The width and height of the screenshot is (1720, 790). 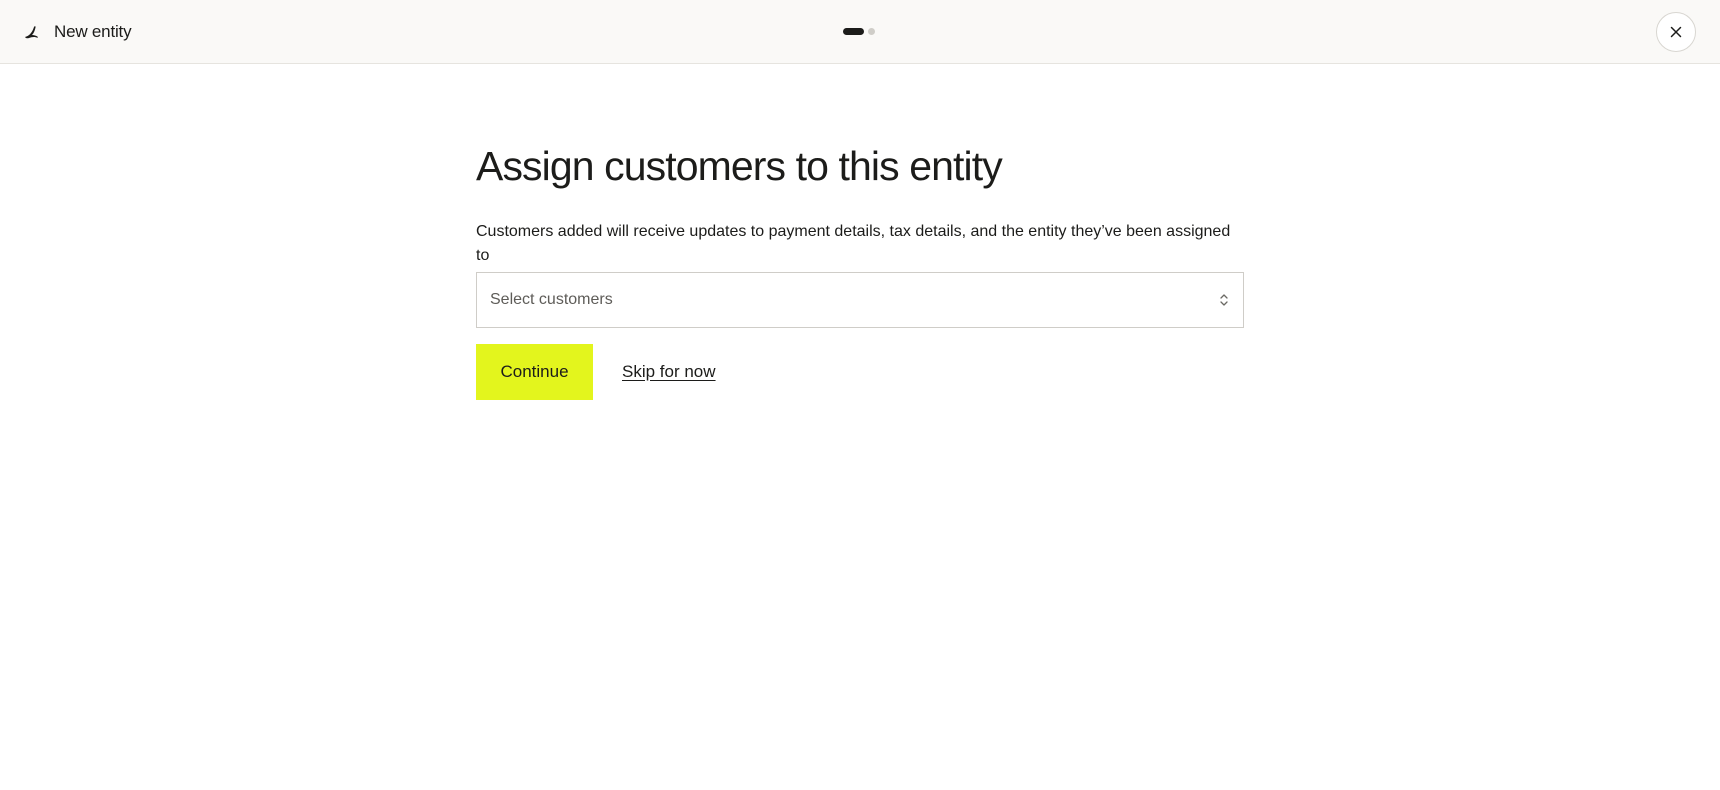 I want to click on step-indicator-inactive, so click(x=871, y=31).